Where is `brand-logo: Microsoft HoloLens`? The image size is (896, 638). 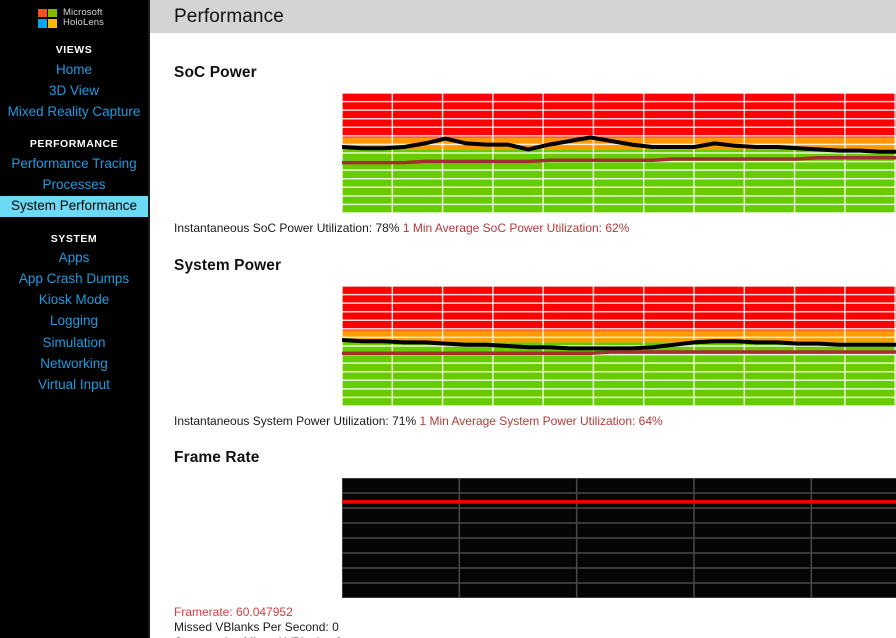
brand-logo: Microsoft HoloLens is located at coordinates (74, 15).